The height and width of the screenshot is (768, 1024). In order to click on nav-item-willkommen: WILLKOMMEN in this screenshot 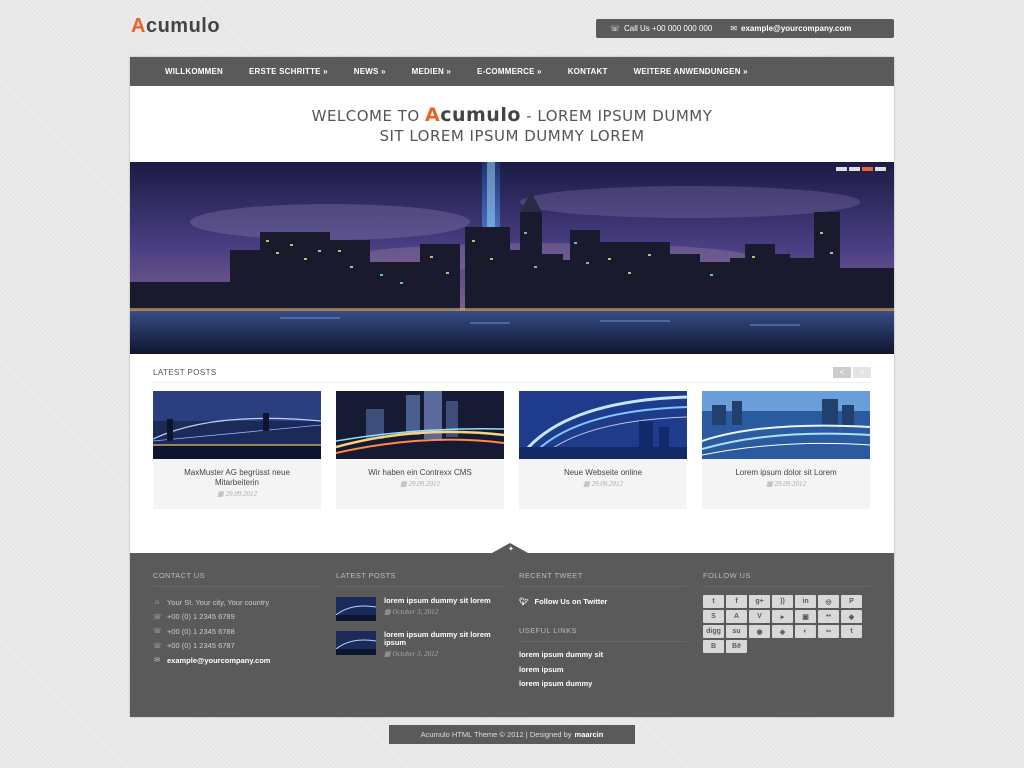, I will do `click(194, 71)`.